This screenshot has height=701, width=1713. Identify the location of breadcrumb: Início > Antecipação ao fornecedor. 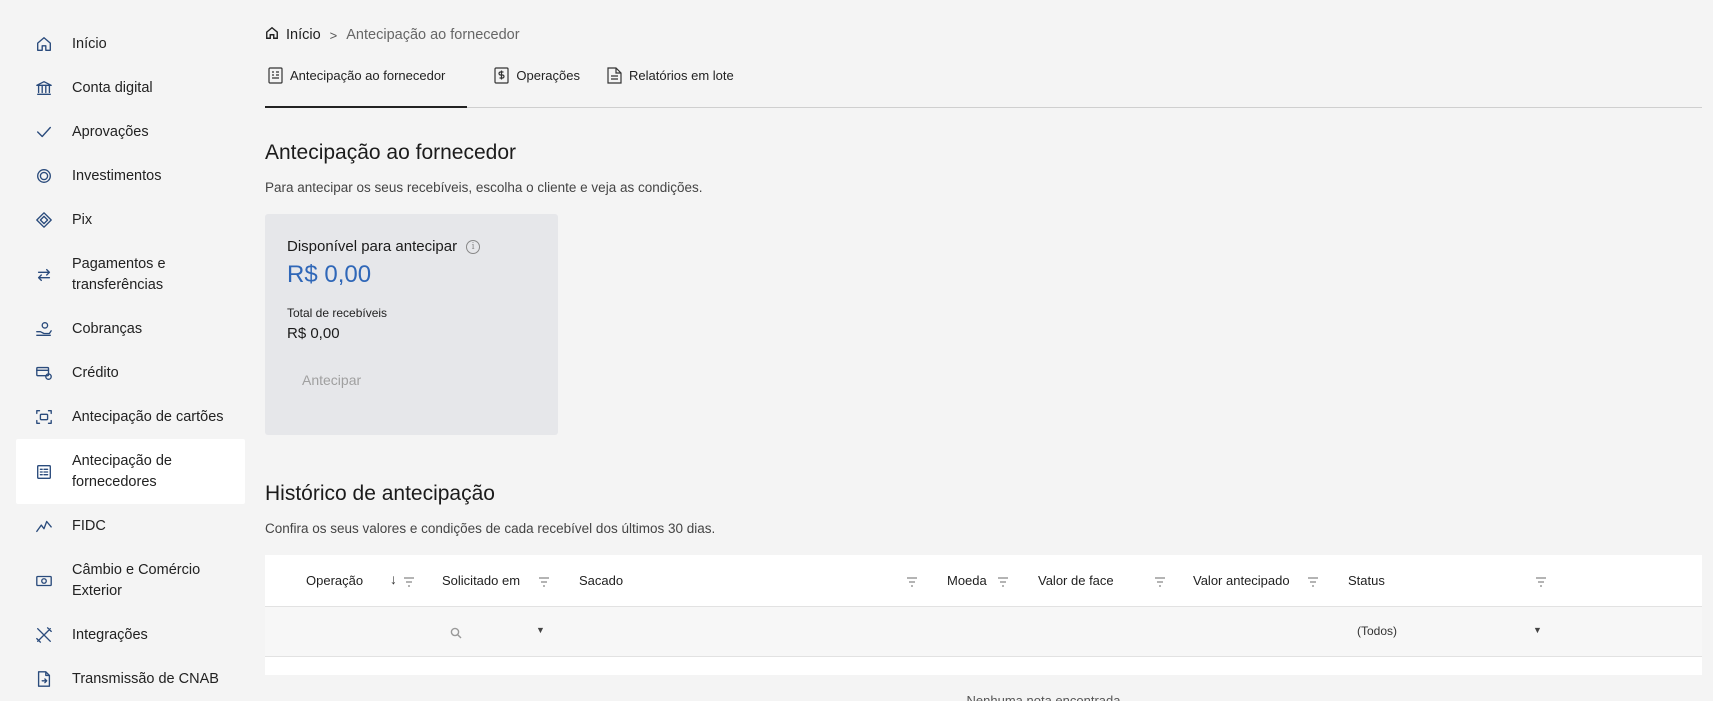
(392, 35).